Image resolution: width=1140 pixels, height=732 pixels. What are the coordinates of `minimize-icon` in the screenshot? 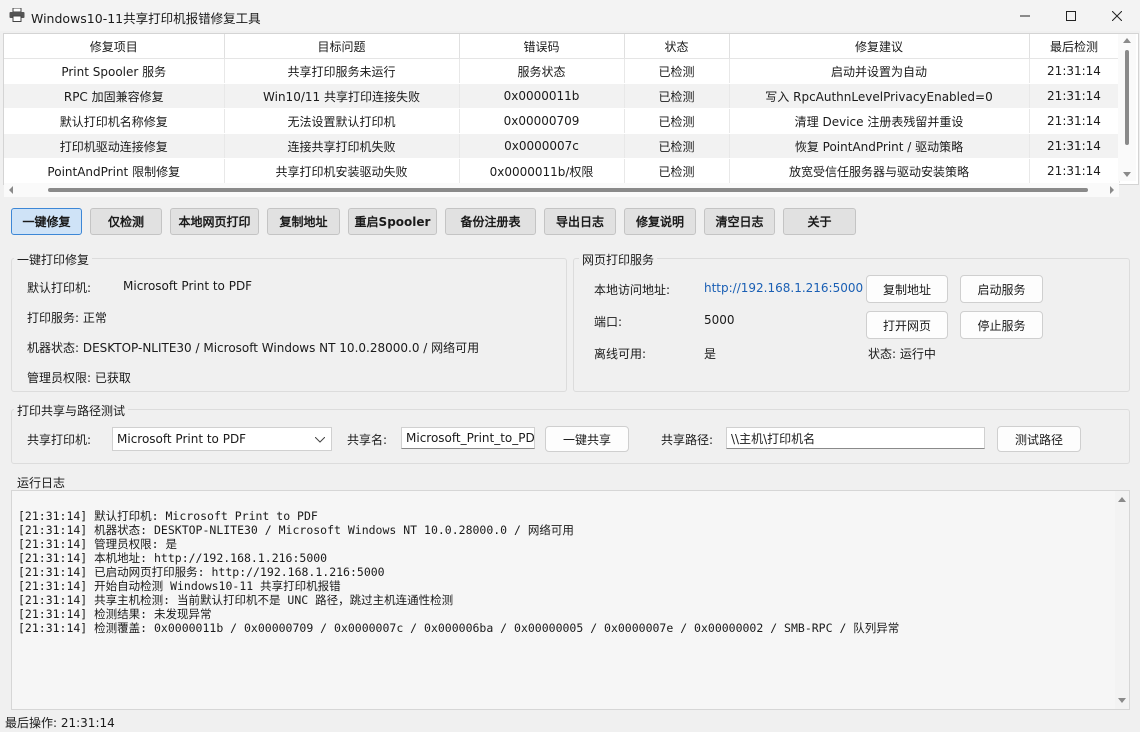 It's located at (1025, 15).